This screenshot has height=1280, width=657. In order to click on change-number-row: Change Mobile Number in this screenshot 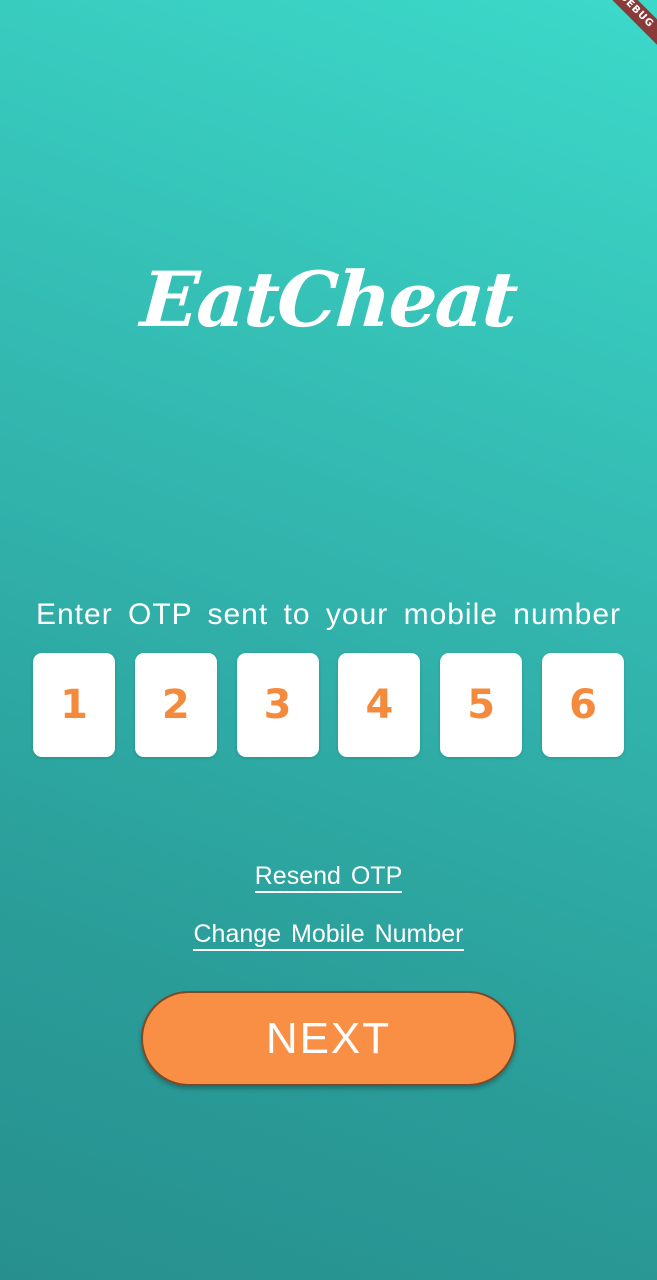, I will do `click(328, 935)`.